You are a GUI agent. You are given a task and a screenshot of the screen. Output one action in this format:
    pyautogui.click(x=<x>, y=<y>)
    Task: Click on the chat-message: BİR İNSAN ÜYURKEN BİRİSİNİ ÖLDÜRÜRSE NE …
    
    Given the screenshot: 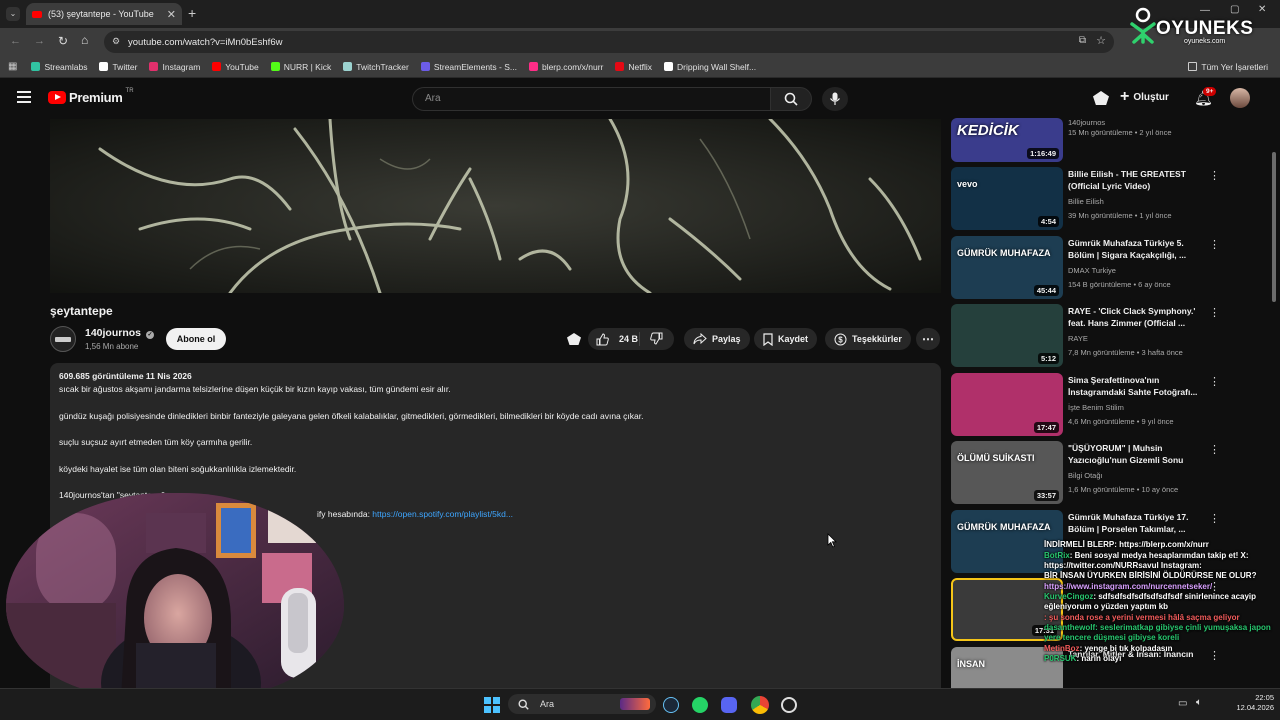 What is the action you would take?
    pyautogui.click(x=1162, y=576)
    